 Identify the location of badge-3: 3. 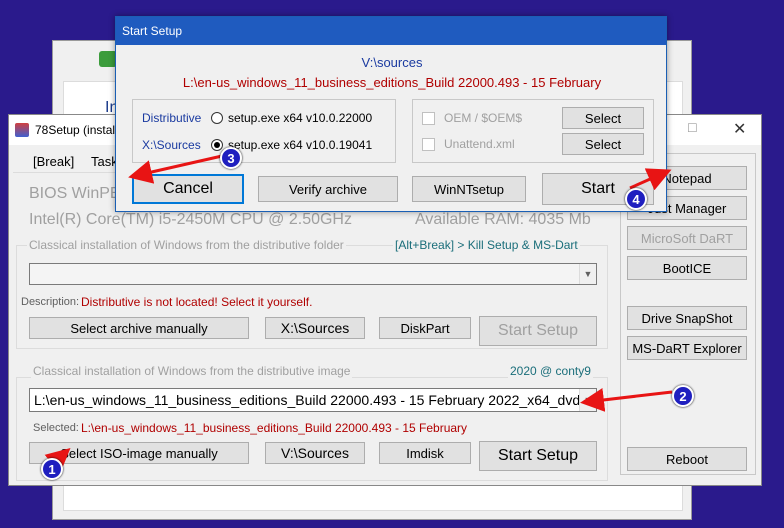
(231, 158).